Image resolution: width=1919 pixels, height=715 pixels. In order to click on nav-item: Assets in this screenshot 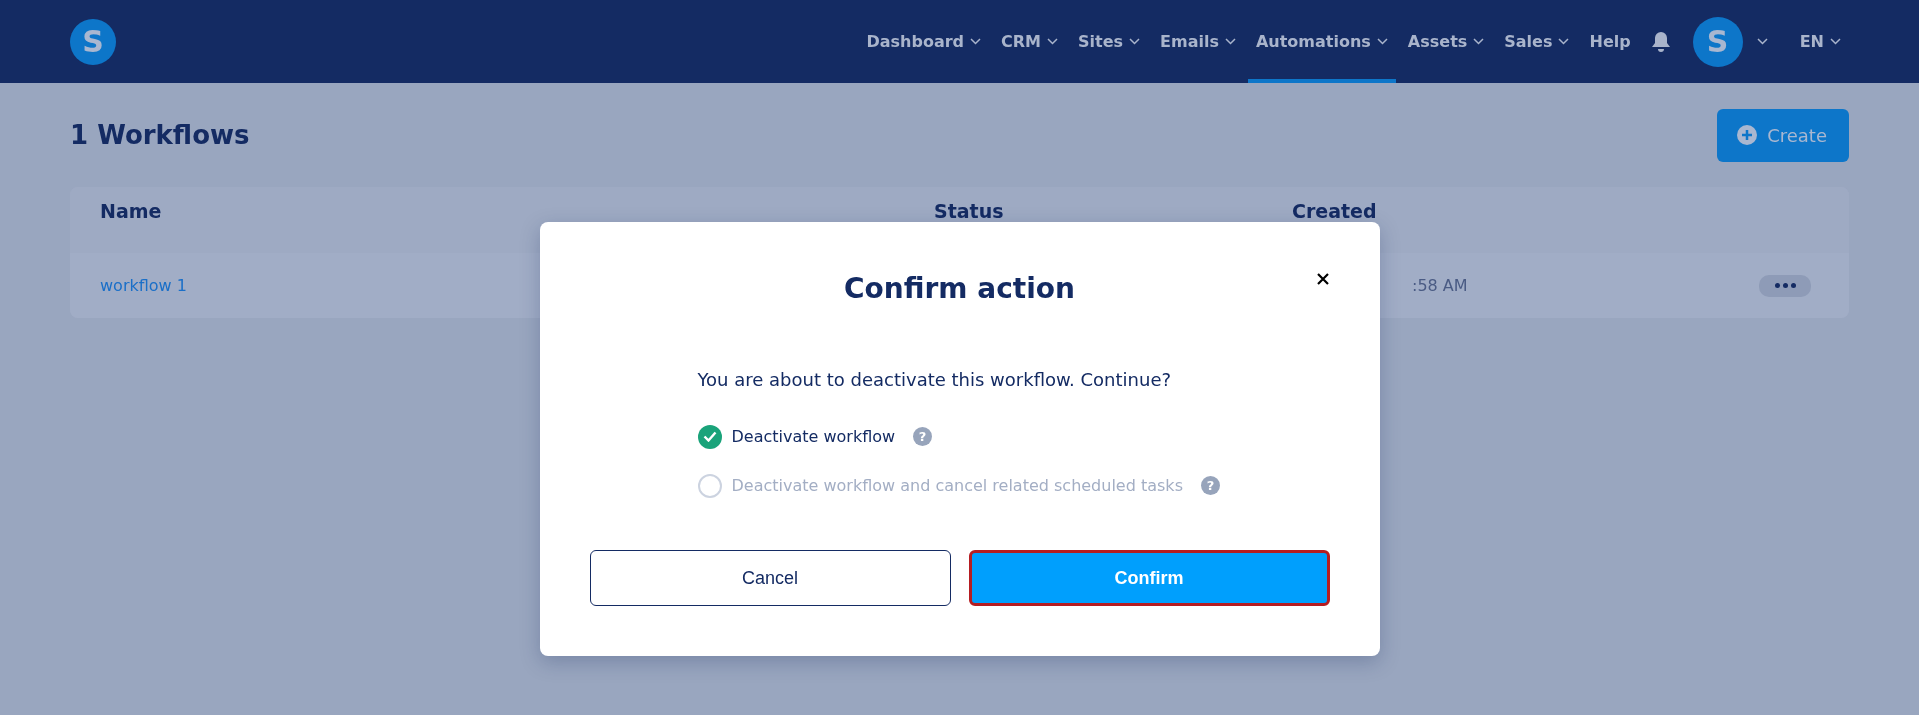, I will do `click(1446, 41)`.